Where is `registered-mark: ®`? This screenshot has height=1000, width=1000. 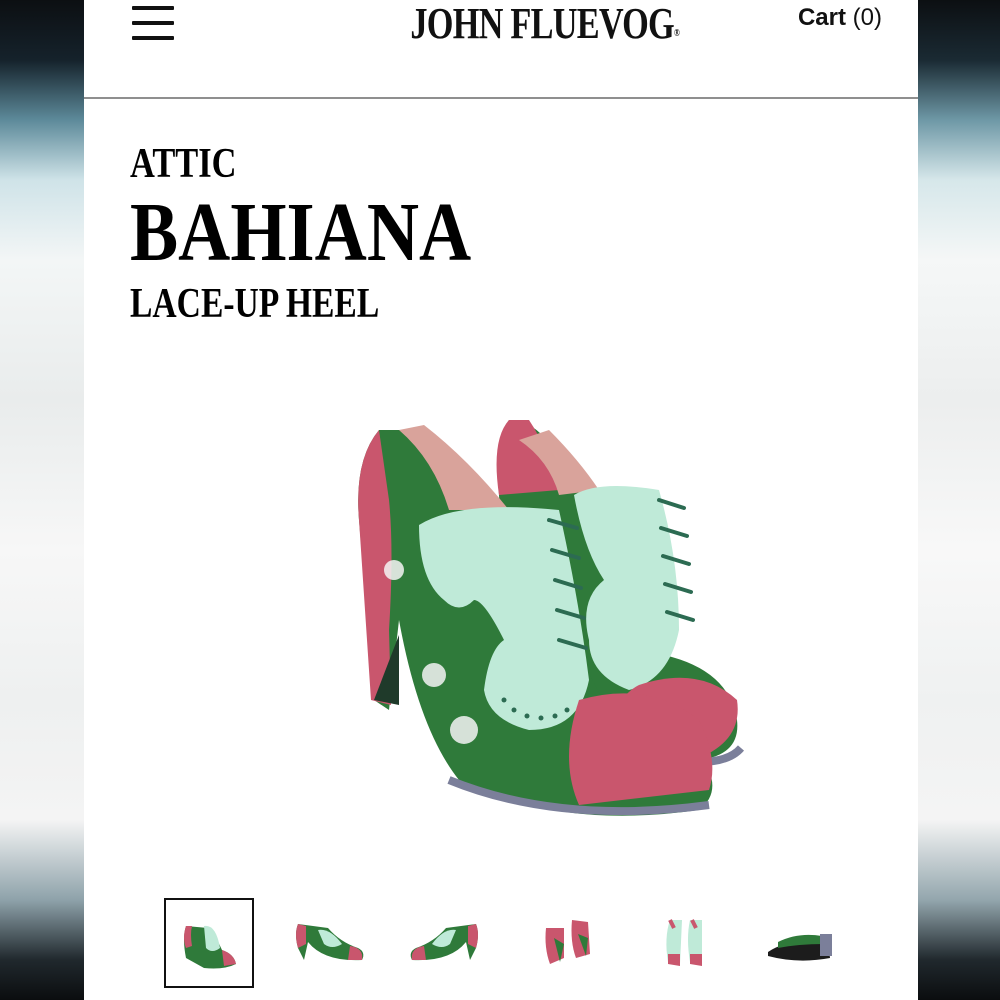 registered-mark: ® is located at coordinates (676, 33).